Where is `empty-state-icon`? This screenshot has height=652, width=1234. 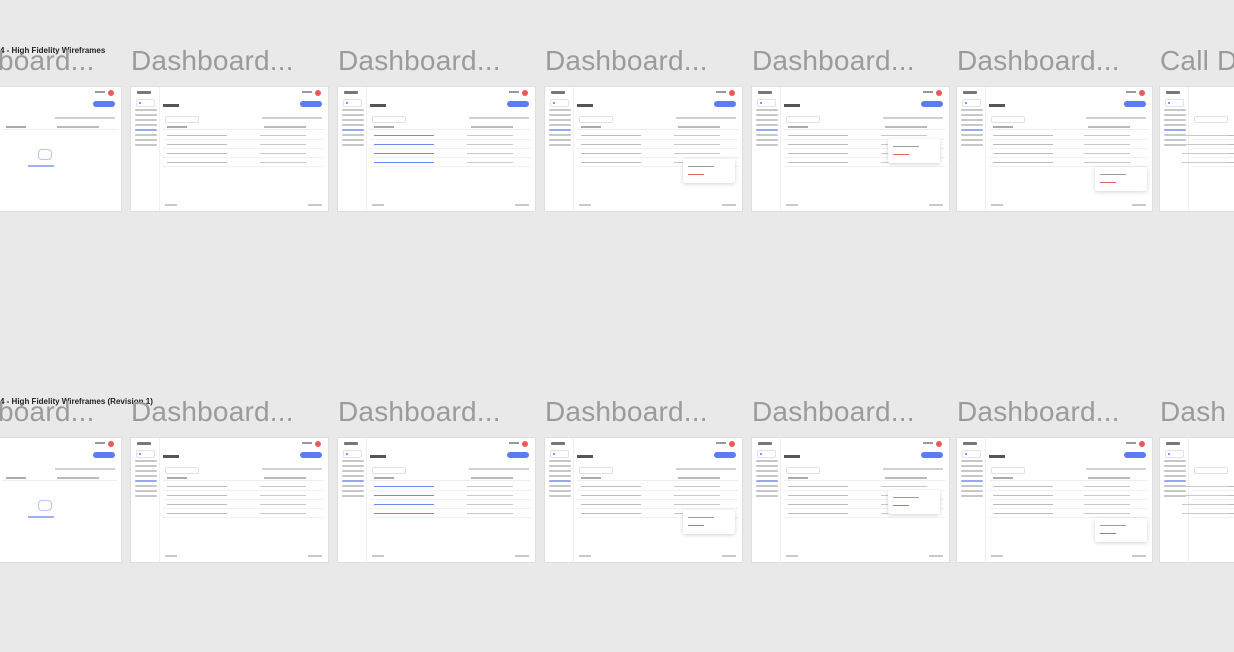 empty-state-icon is located at coordinates (45, 505).